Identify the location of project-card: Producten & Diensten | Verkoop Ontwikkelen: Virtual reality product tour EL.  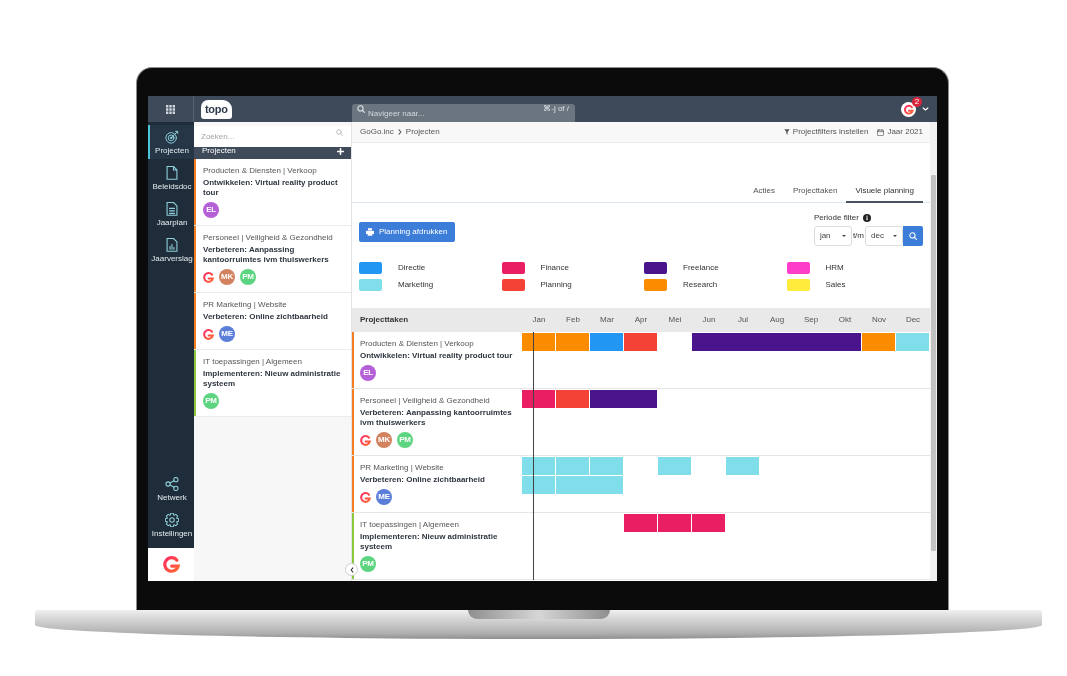
(272, 192).